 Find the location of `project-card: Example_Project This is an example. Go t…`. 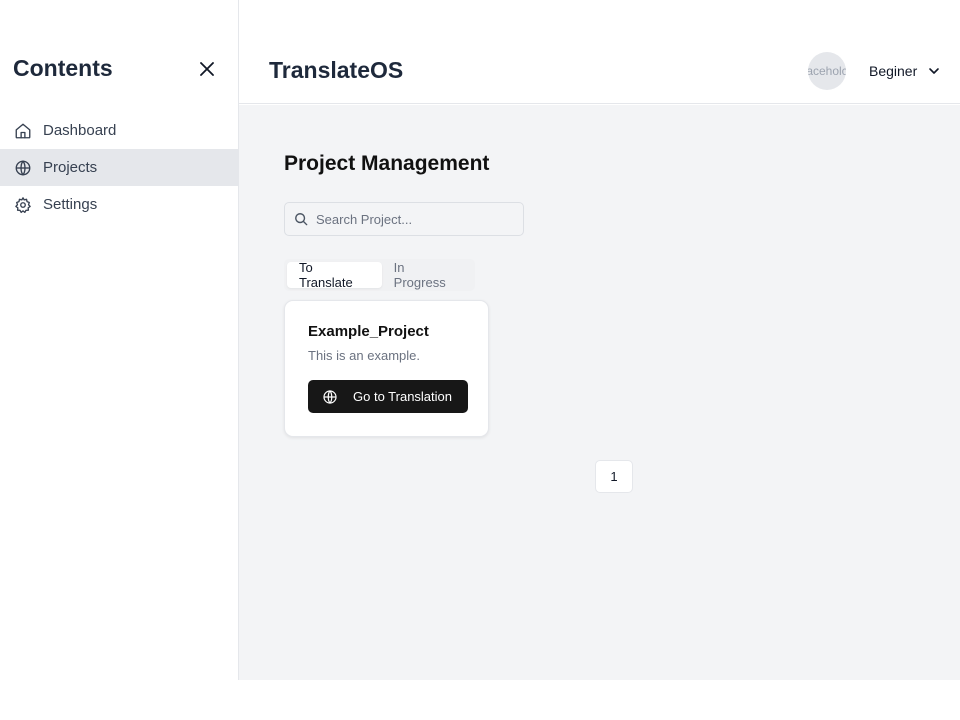

project-card: Example_Project This is an example. Go t… is located at coordinates (386, 368).